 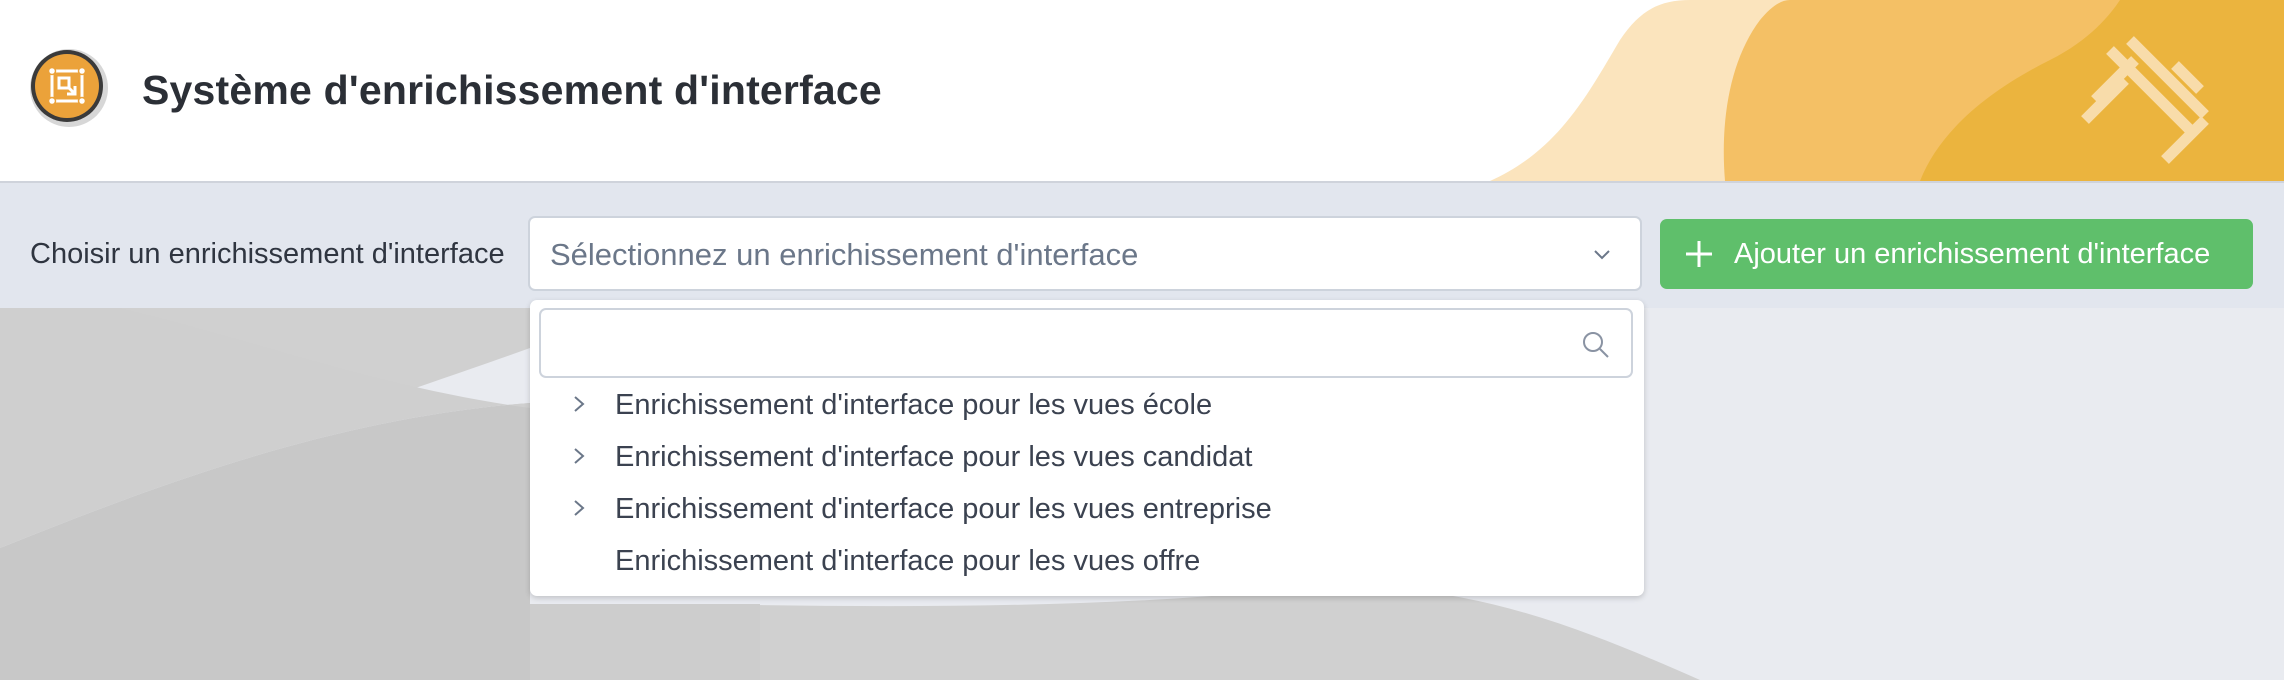 What do you see at coordinates (1699, 254) in the screenshot?
I see `plus-icon` at bounding box center [1699, 254].